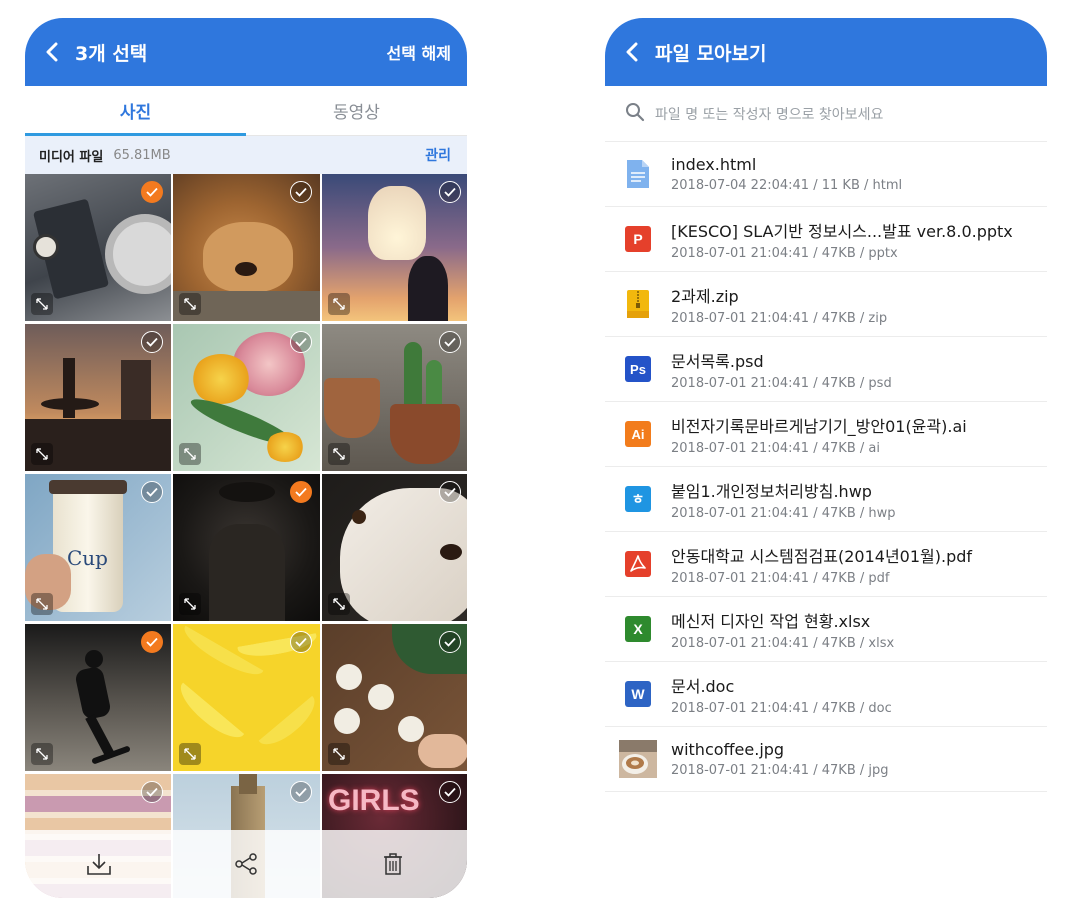  Describe the element at coordinates (826, 304) in the screenshot. I see `file-item: 2과제.zip 2018-07-01 21:04:41 / 47KB / zip` at that location.